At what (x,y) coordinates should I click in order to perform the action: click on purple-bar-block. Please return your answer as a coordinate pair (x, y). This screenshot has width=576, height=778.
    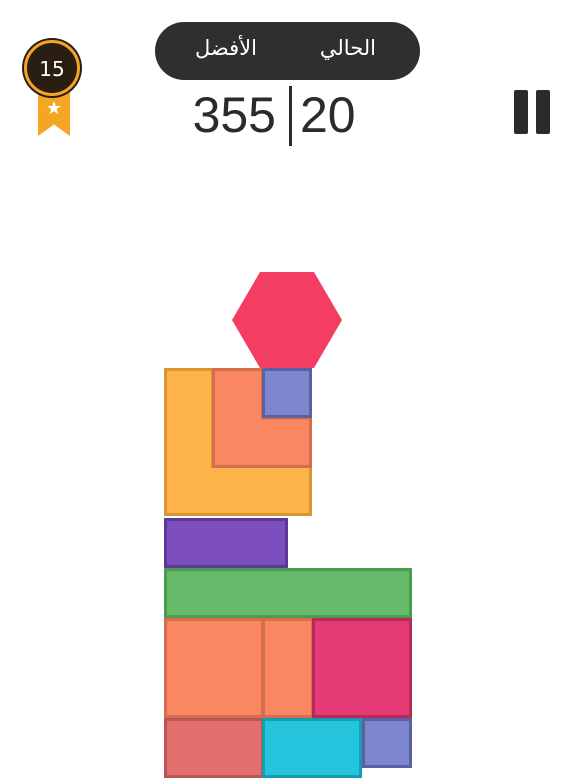
    Looking at the image, I should click on (226, 543).